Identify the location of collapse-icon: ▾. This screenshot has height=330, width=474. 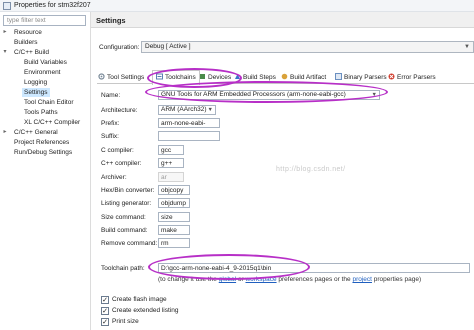
(5, 52).